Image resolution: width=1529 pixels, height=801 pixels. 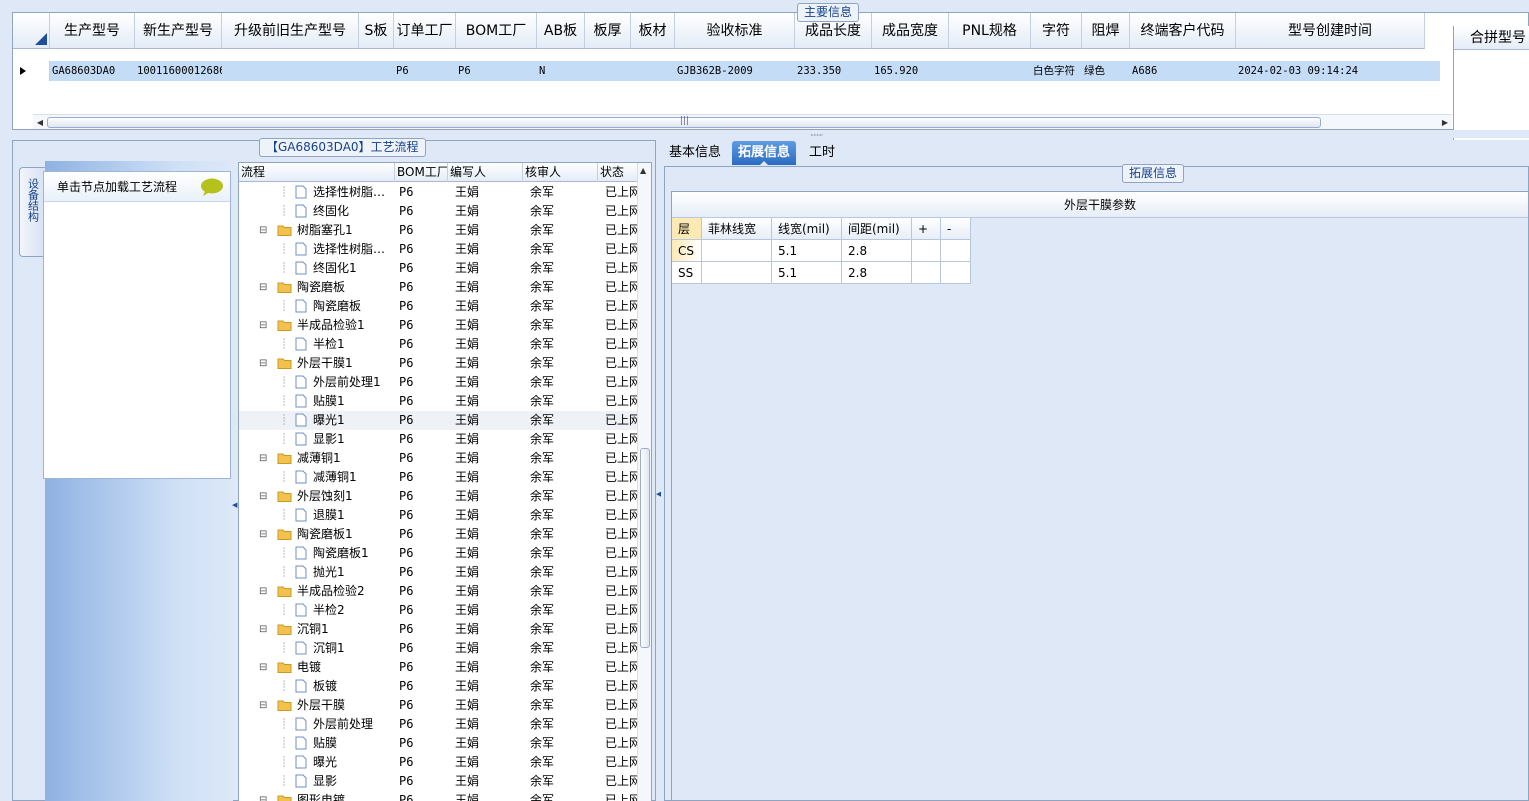 I want to click on main-info-hscrollbar: ◀ ||| ▶, so click(x=742, y=121).